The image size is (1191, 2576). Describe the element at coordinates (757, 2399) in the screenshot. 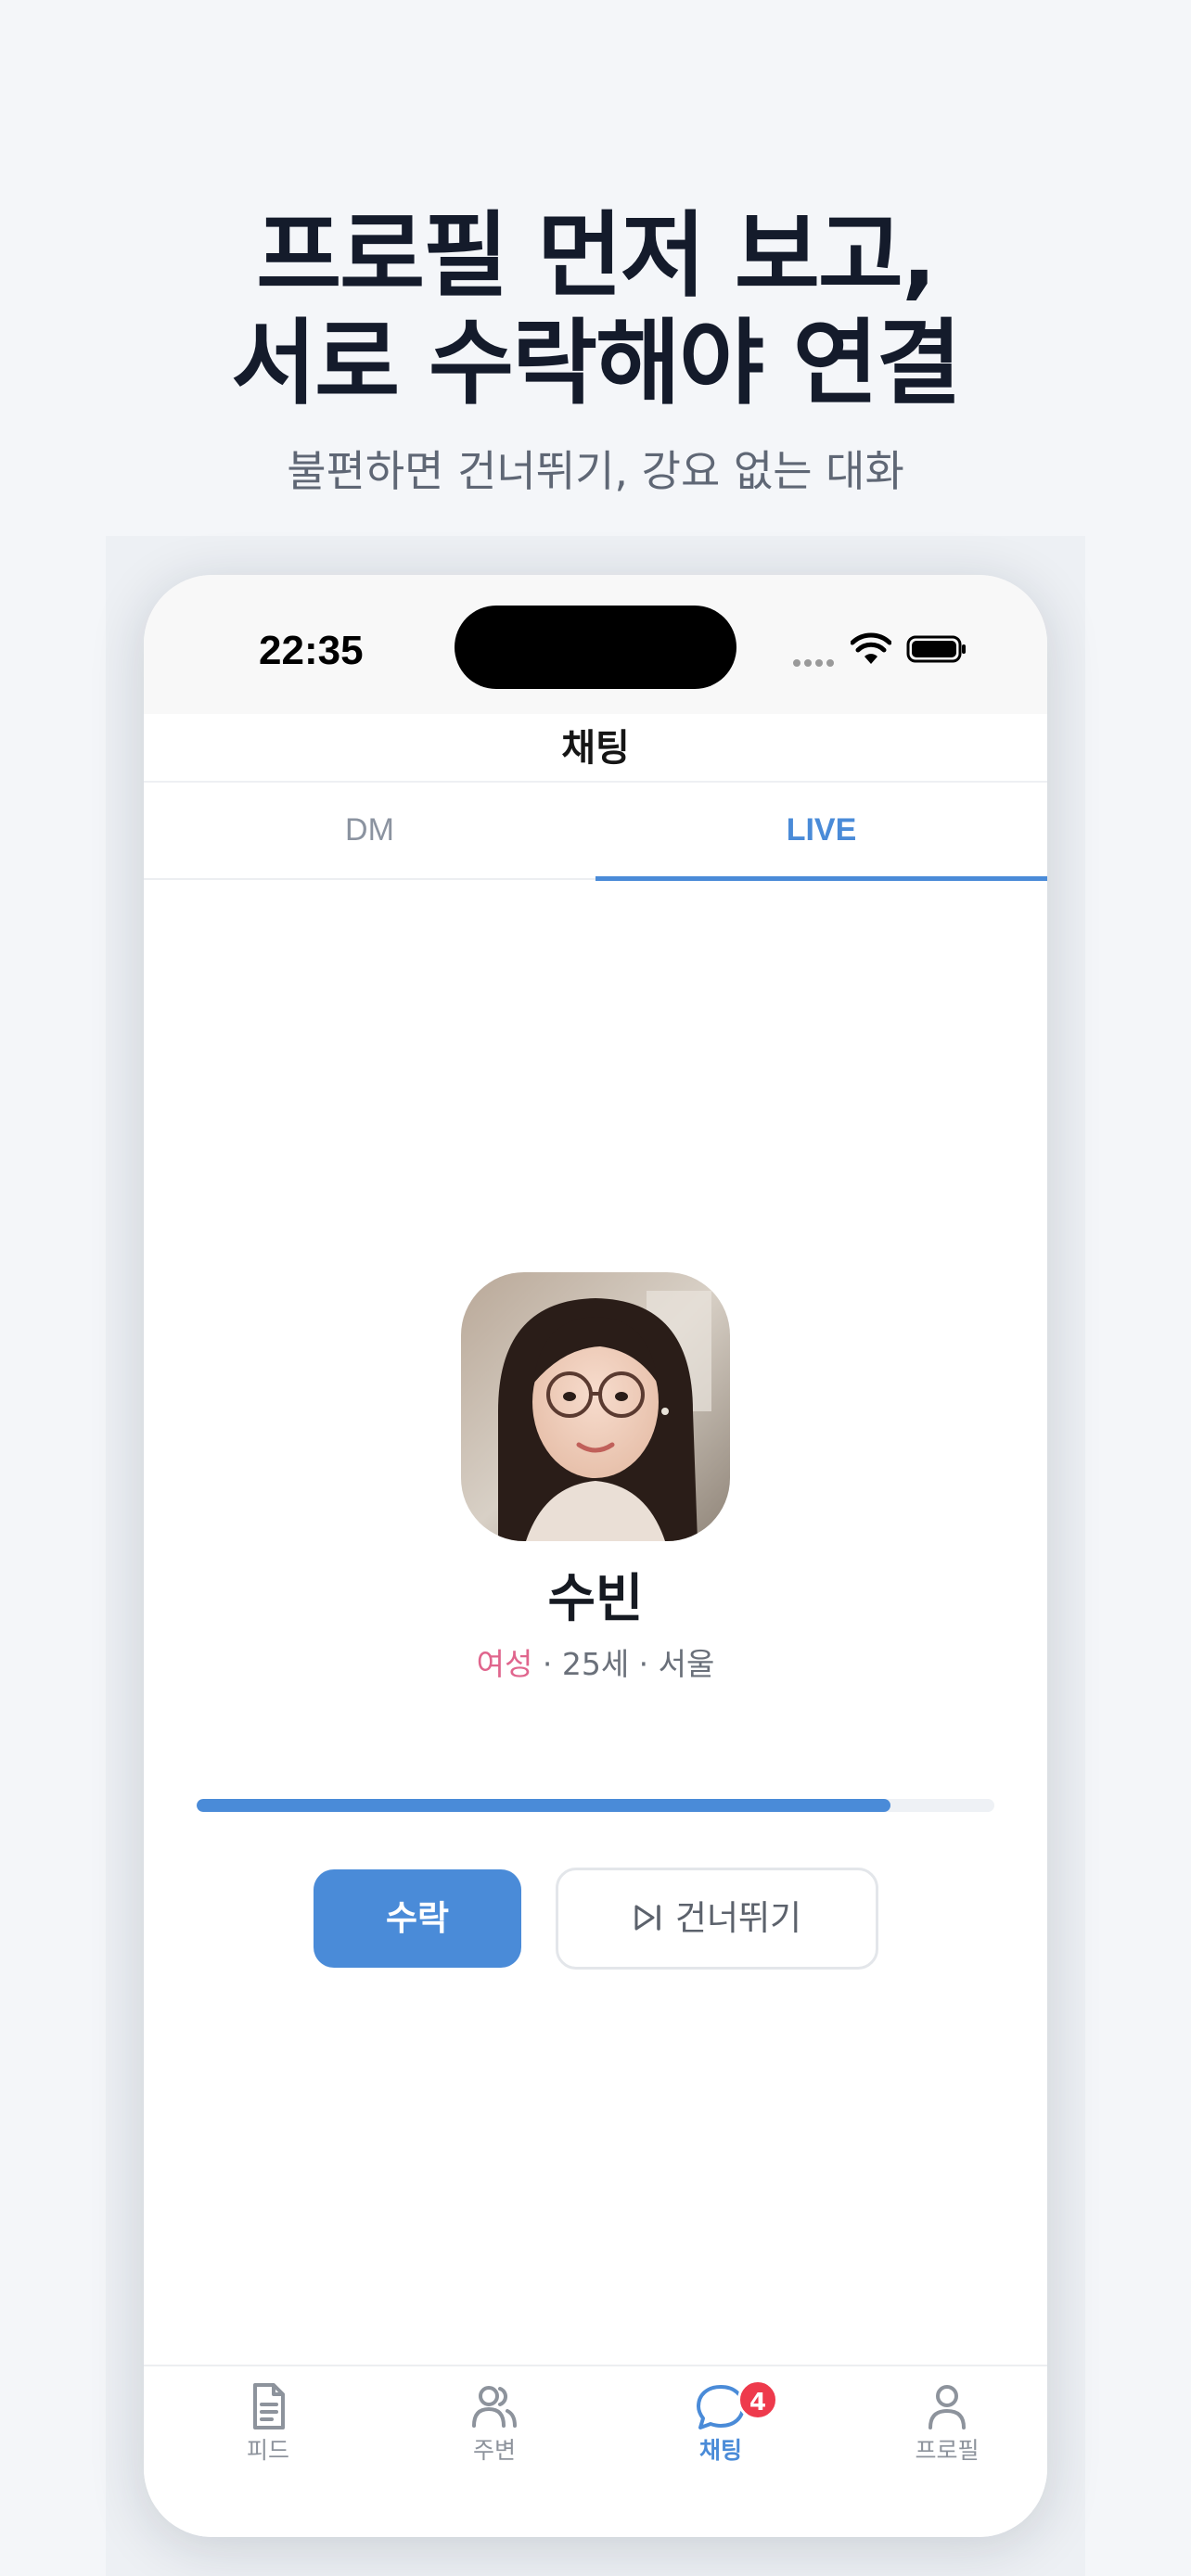

I see `chat-unread-badge: 4` at that location.